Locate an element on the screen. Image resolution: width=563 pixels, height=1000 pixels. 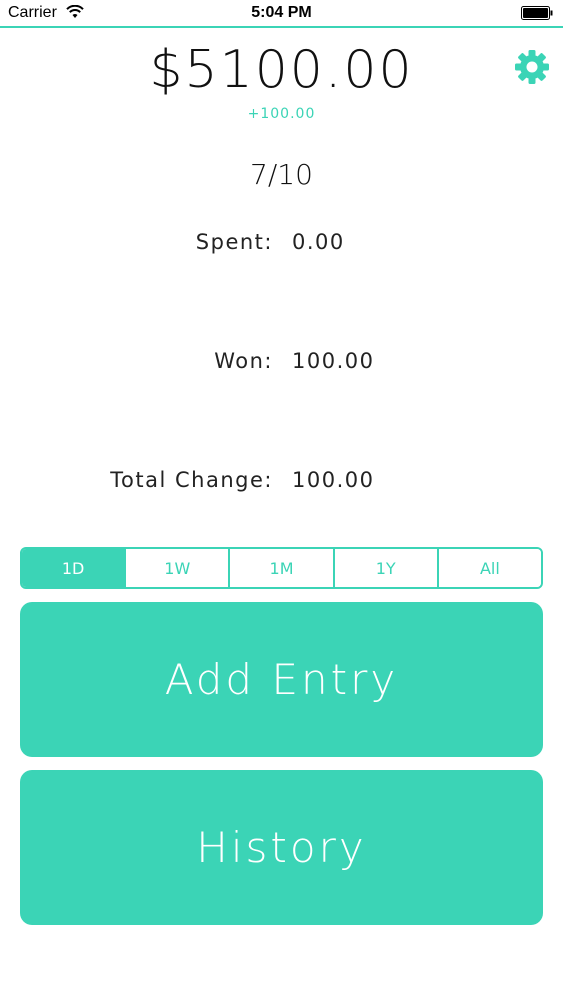
stat-label: Total Change: is located at coordinates (191, 480).